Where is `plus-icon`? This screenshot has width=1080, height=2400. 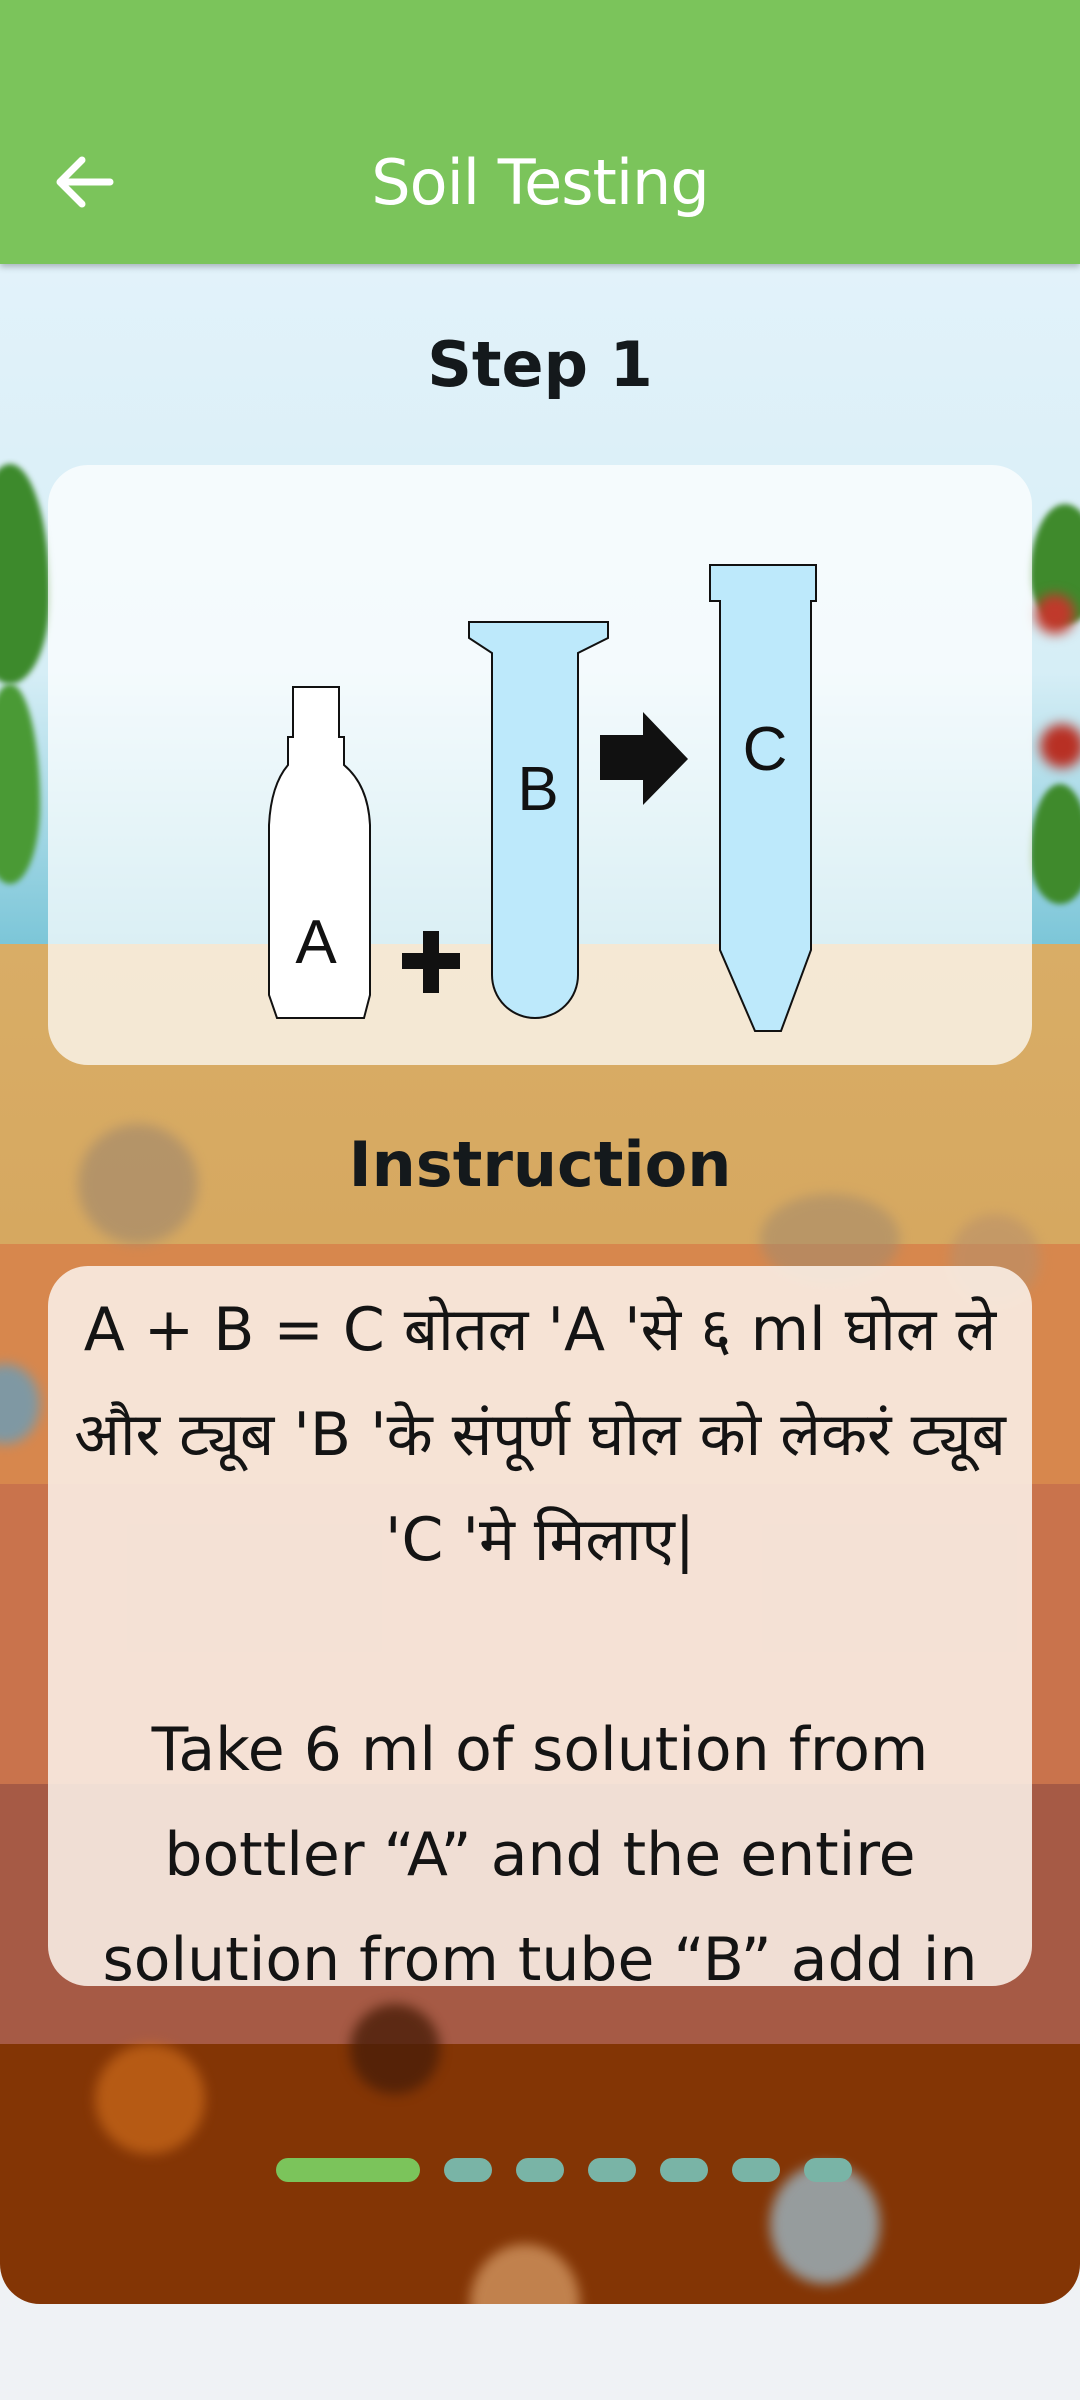
plus-icon is located at coordinates (431, 962).